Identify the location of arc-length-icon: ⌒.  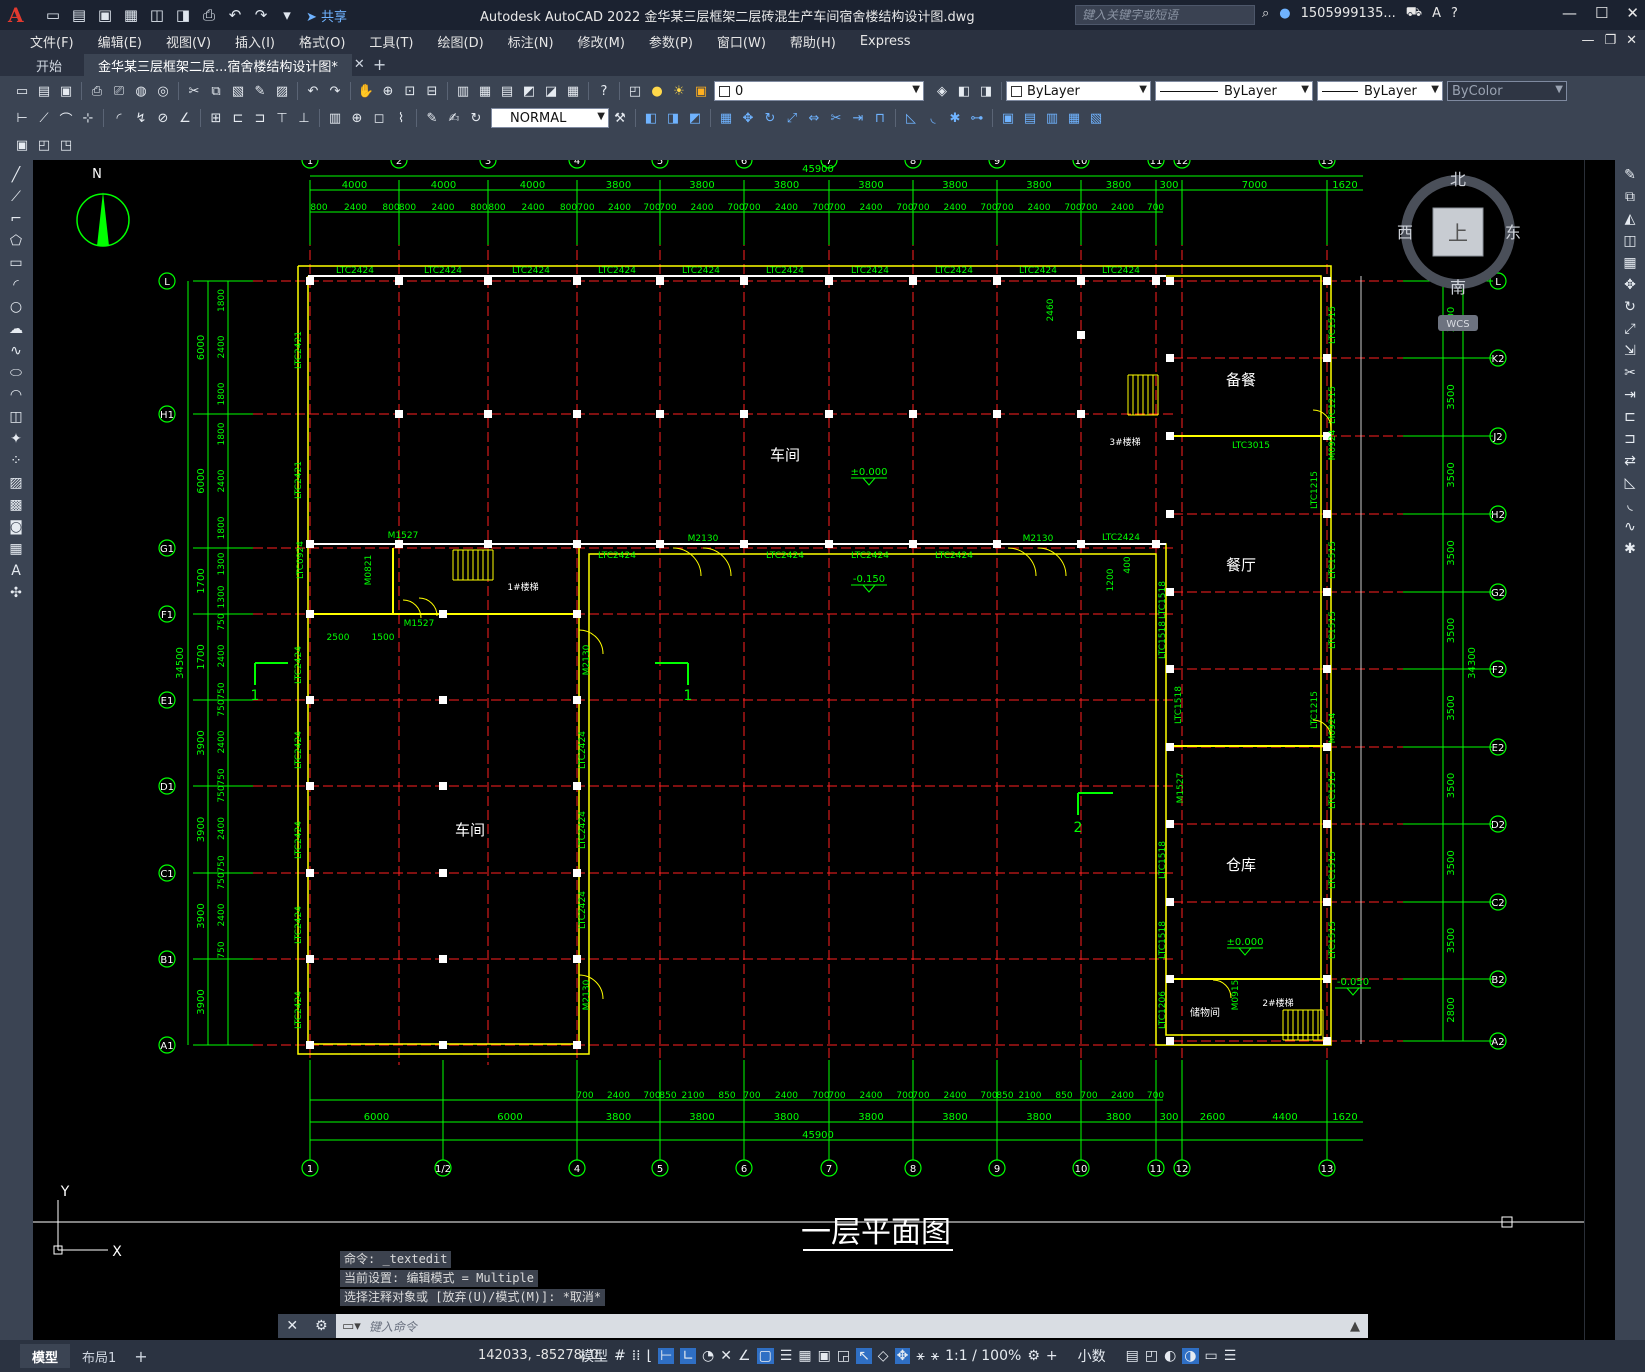
(66, 118).